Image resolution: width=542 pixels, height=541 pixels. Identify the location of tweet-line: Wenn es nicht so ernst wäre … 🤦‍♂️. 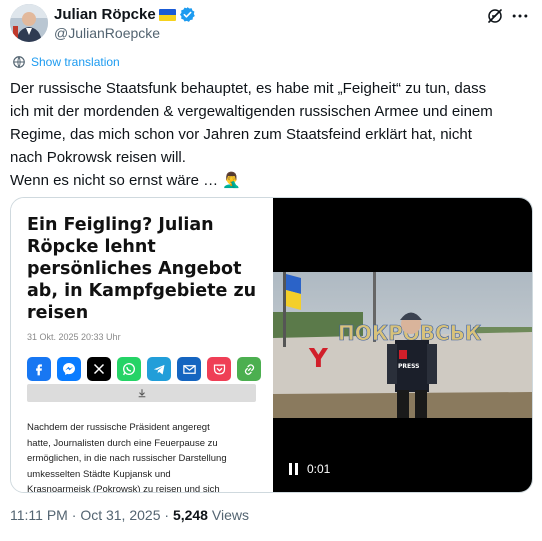
(125, 180).